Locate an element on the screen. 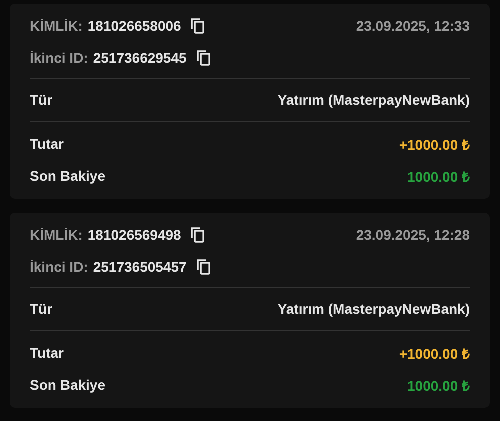  id-value: 181026569498 is located at coordinates (135, 235).